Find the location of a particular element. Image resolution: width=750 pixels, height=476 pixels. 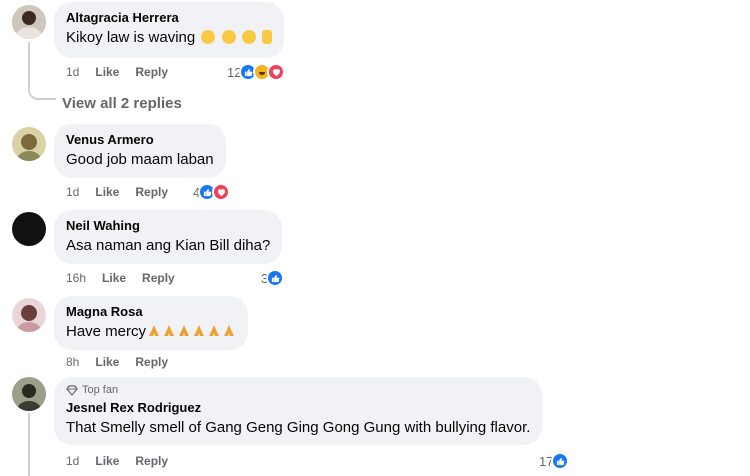

comment-meta: 16h Like Reply is located at coordinates (128, 278).